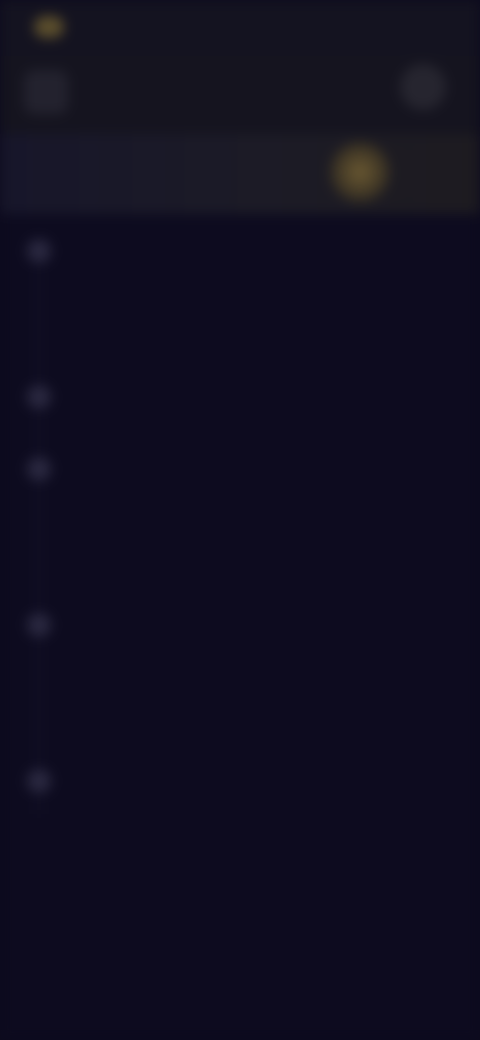 This screenshot has width=480, height=1040. What do you see at coordinates (360, 172) in the screenshot?
I see `coin-button` at bounding box center [360, 172].